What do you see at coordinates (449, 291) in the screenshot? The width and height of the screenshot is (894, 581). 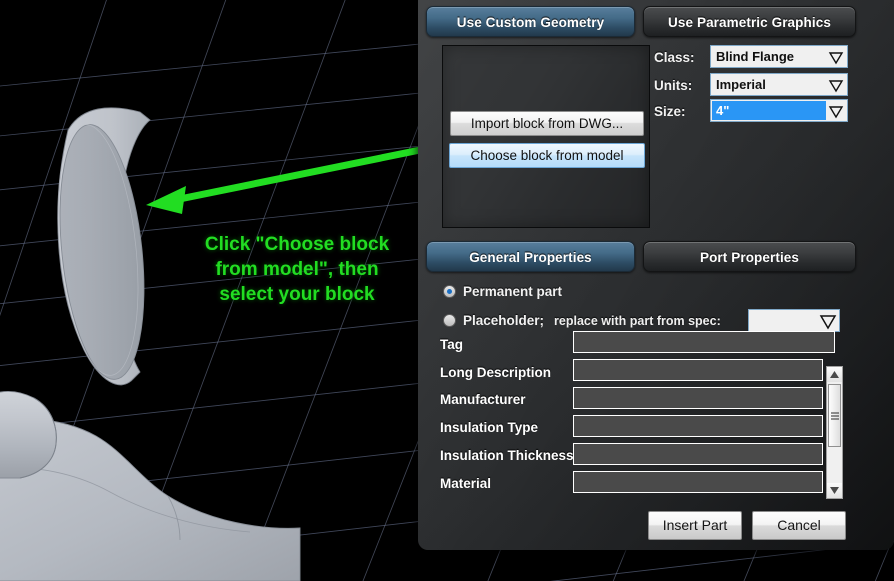 I see `permanent-part-radio` at bounding box center [449, 291].